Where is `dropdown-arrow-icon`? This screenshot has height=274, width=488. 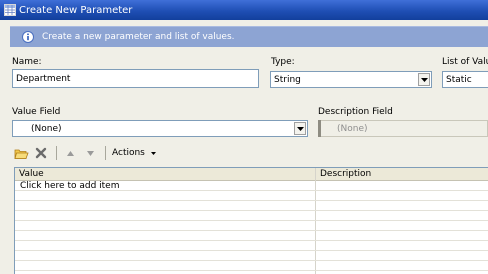 dropdown-arrow-icon is located at coordinates (153, 153).